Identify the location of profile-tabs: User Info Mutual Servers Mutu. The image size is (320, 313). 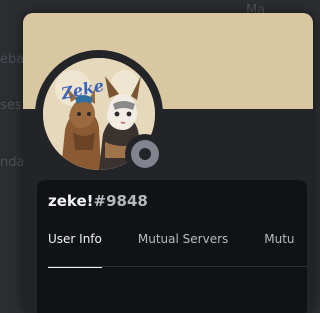
(180, 250).